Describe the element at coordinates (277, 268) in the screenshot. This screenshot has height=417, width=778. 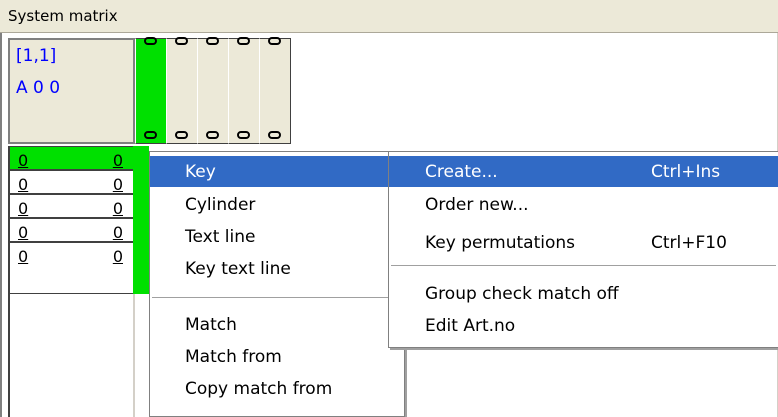
I see `menu-item-key-text-line: Key text line` at that location.